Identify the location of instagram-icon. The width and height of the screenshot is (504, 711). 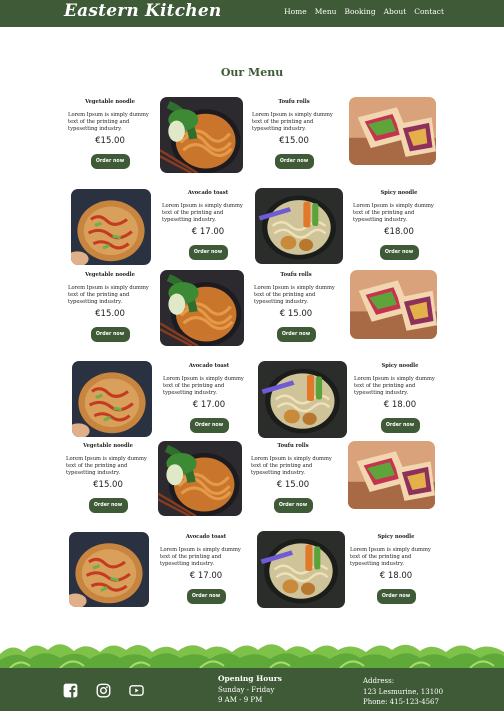
(103, 690).